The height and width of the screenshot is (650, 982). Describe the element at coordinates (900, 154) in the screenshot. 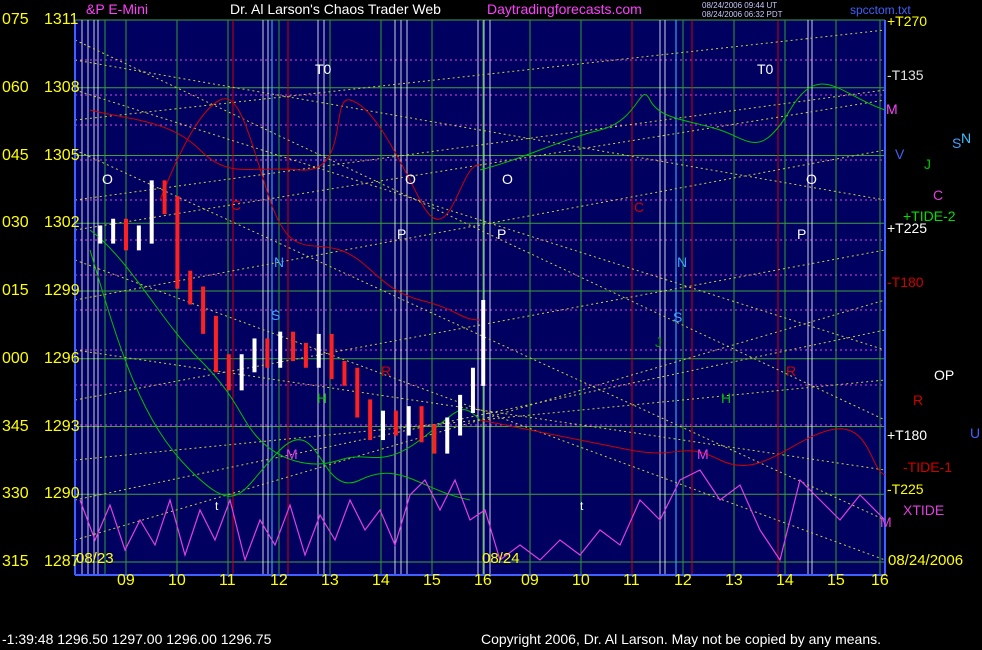

I see `label-v: V` at that location.